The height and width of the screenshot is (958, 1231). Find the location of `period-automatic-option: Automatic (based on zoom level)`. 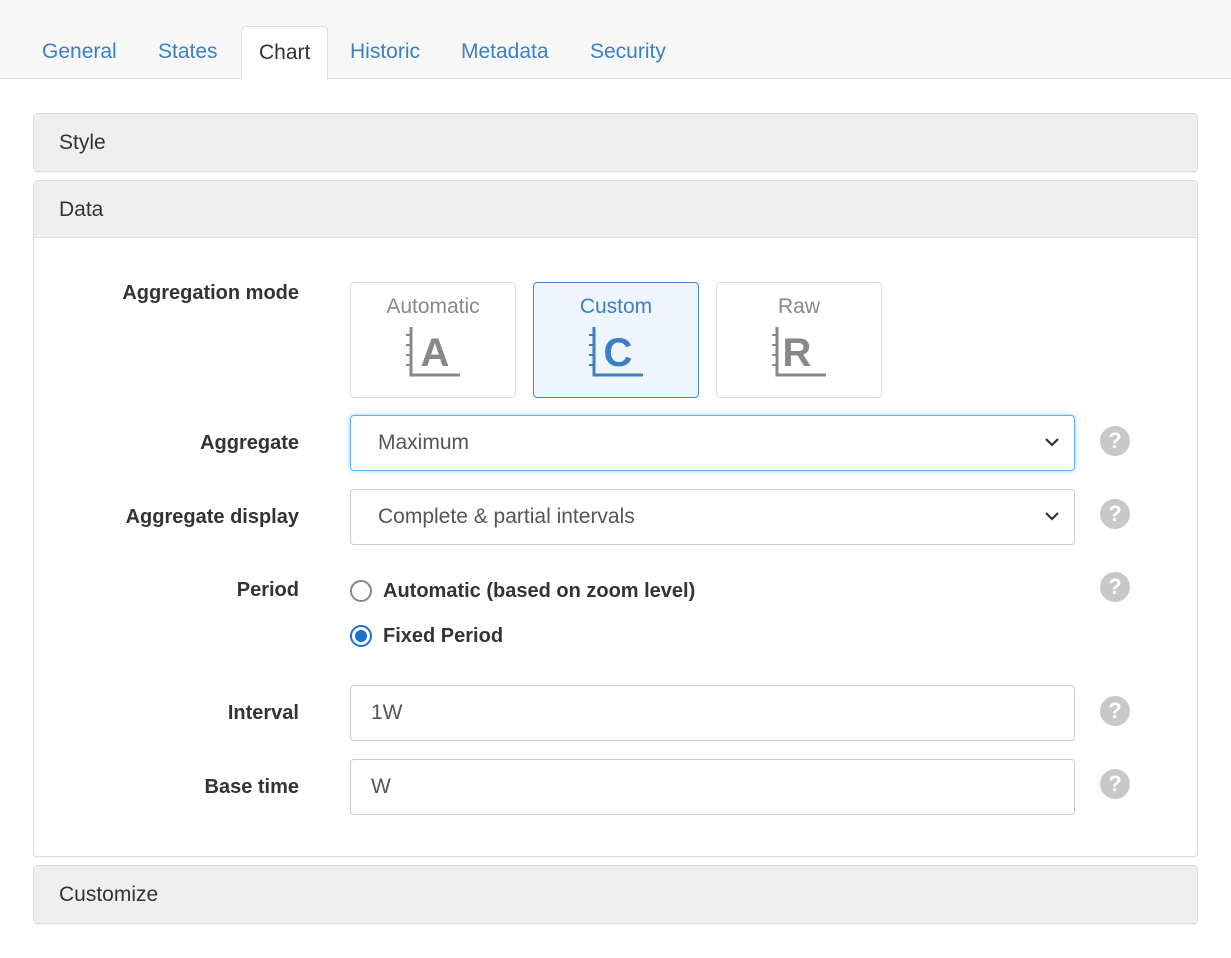

period-automatic-option: Automatic (based on zoom level) is located at coordinates (522, 591).